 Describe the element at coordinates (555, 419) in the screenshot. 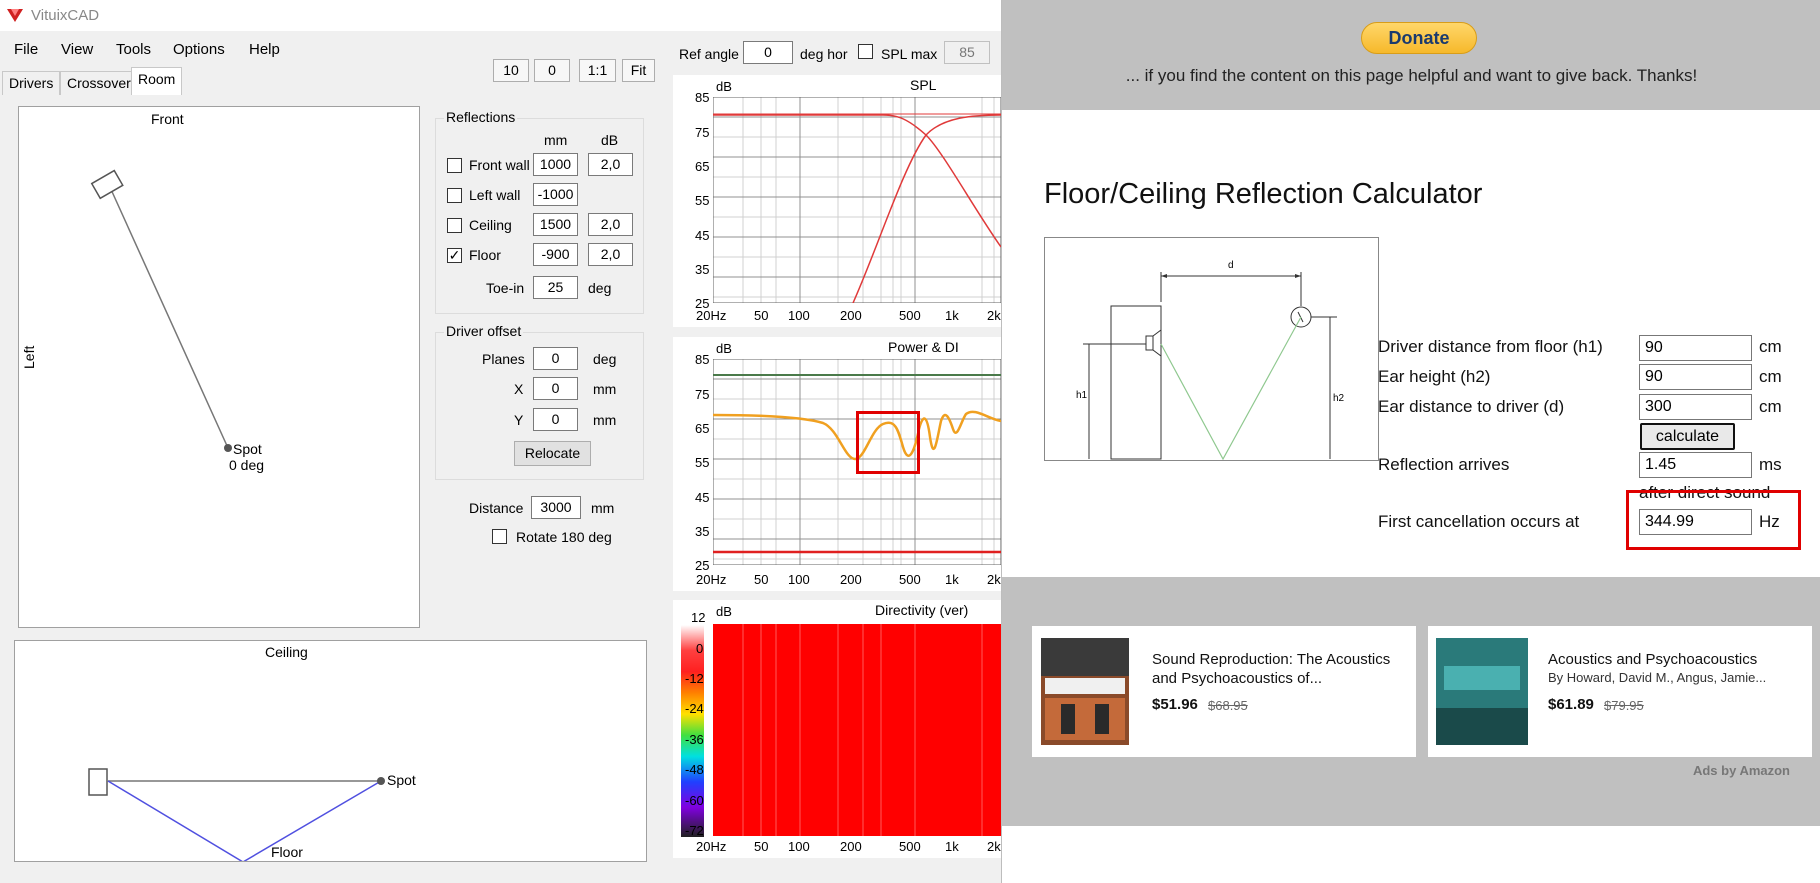

I see `y-input: 0` at that location.